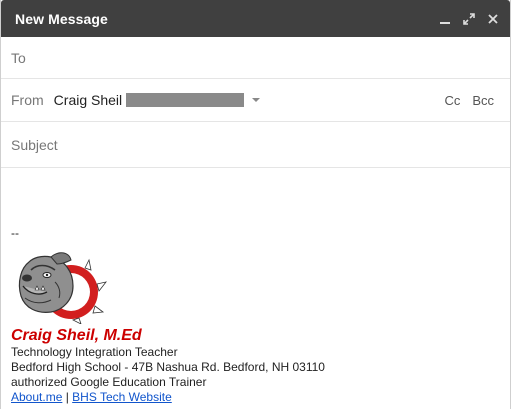  Describe the element at coordinates (61, 18) in the screenshot. I see `compose-title: New Message` at that location.